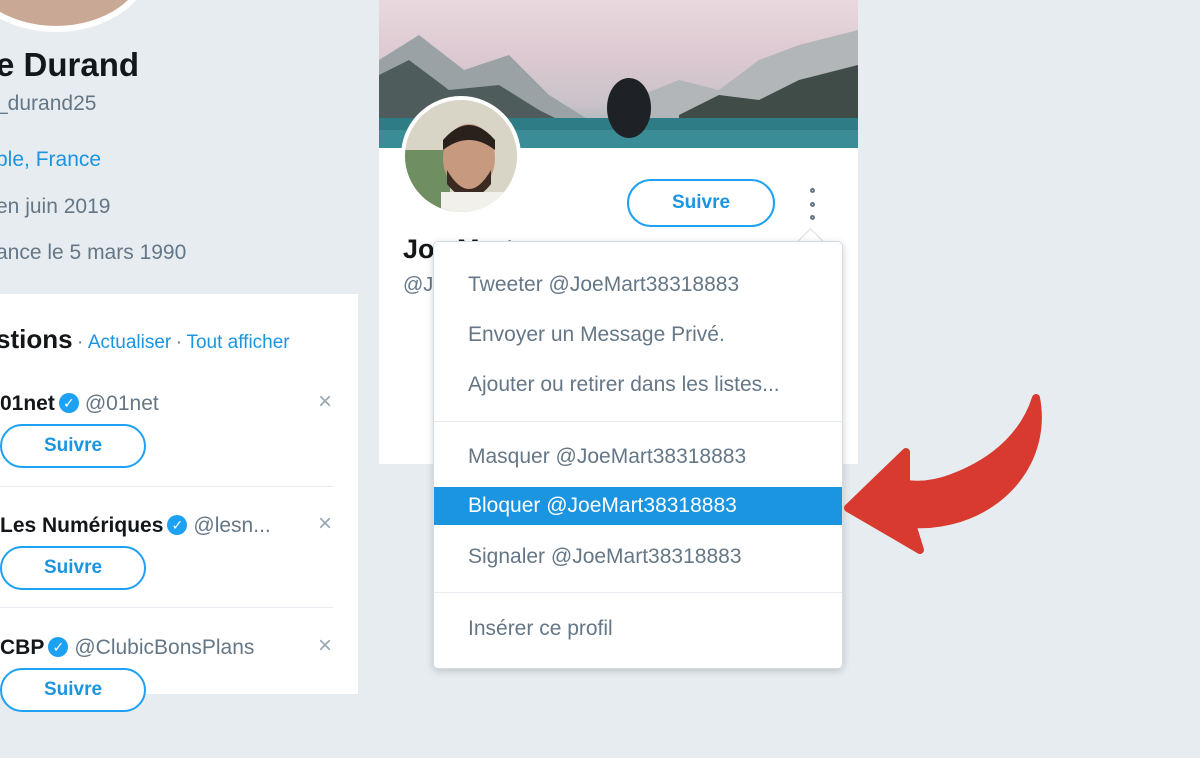  I want to click on card-avatar, so click(461, 156).